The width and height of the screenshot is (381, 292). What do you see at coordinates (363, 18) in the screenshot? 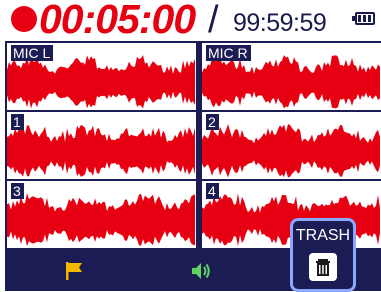
I see `battery-icon` at bounding box center [363, 18].